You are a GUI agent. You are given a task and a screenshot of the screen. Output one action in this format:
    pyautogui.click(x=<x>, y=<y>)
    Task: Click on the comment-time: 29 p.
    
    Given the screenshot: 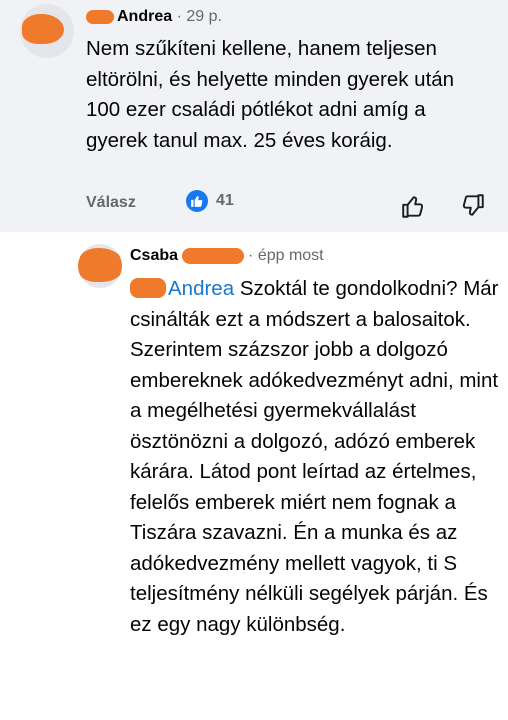 What is the action you would take?
    pyautogui.click(x=204, y=16)
    